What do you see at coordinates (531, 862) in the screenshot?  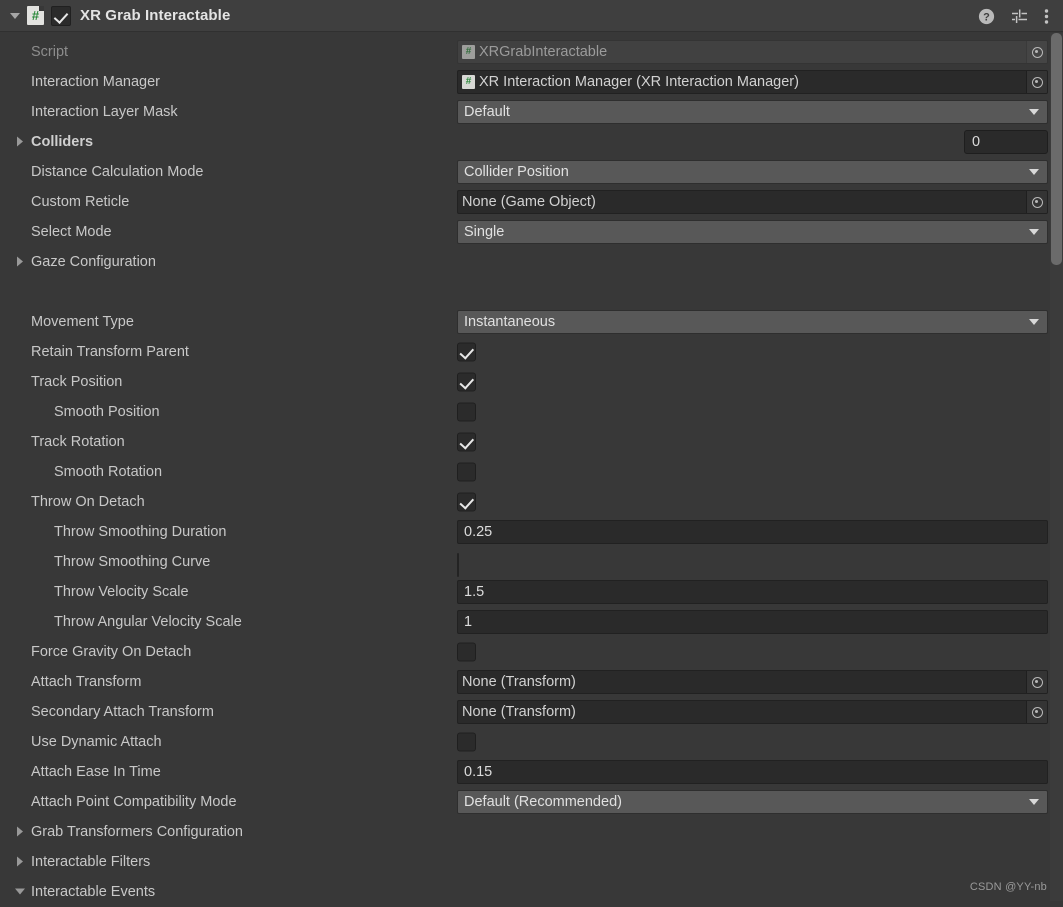 I see `property-row: Interactable Filters` at bounding box center [531, 862].